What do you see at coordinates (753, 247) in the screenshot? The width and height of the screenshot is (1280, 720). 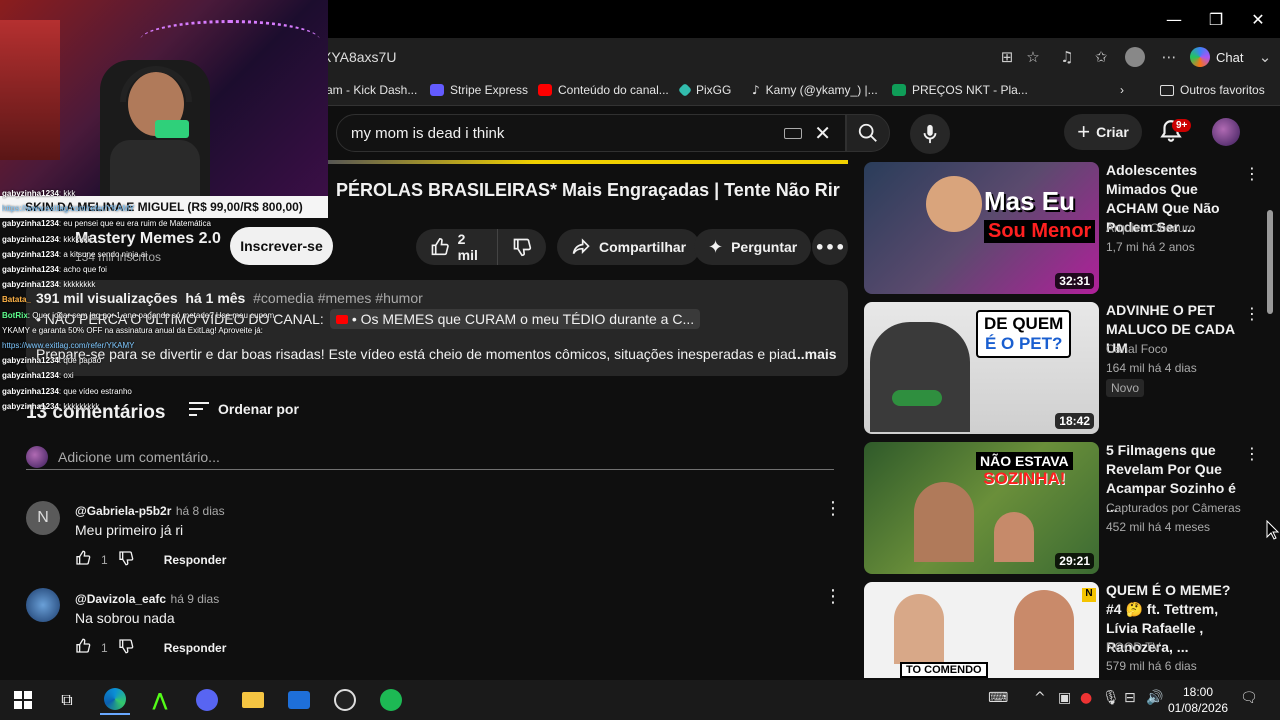 I see `ask-button: ✦ Perguntar` at bounding box center [753, 247].